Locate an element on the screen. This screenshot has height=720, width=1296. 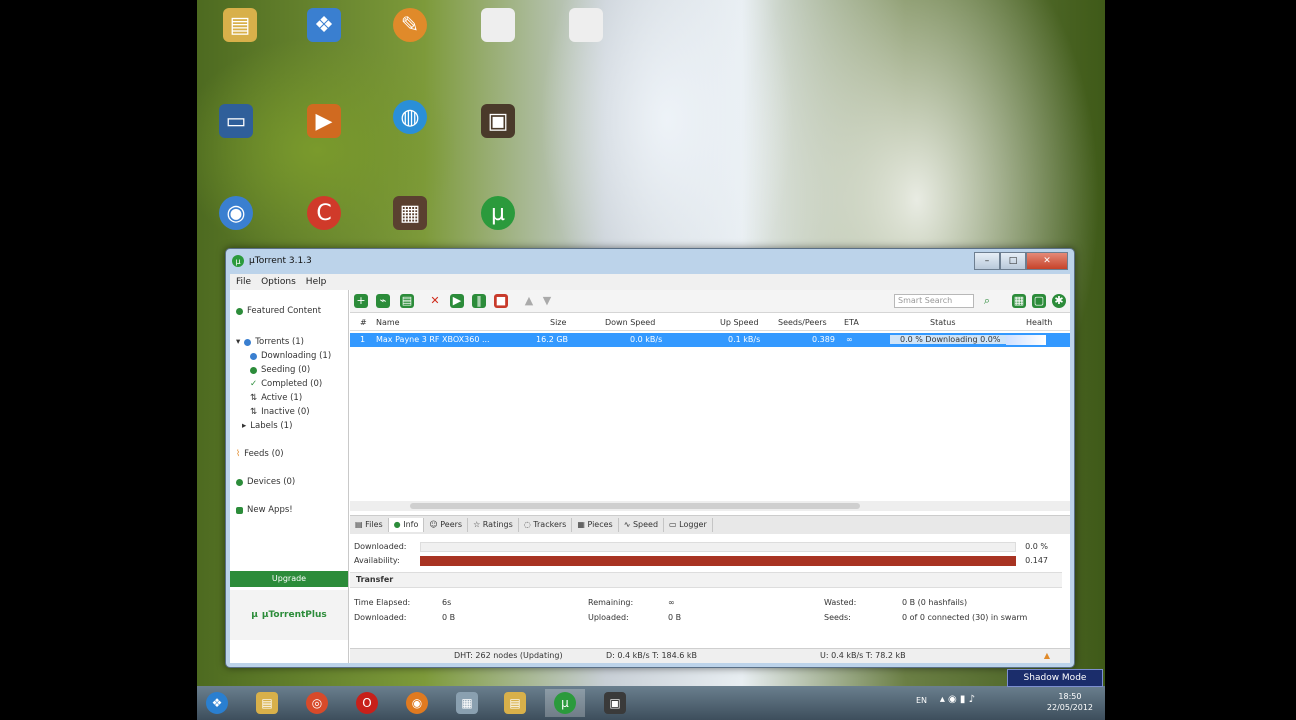
add-torrent-icon: + is located at coordinates (361, 301).